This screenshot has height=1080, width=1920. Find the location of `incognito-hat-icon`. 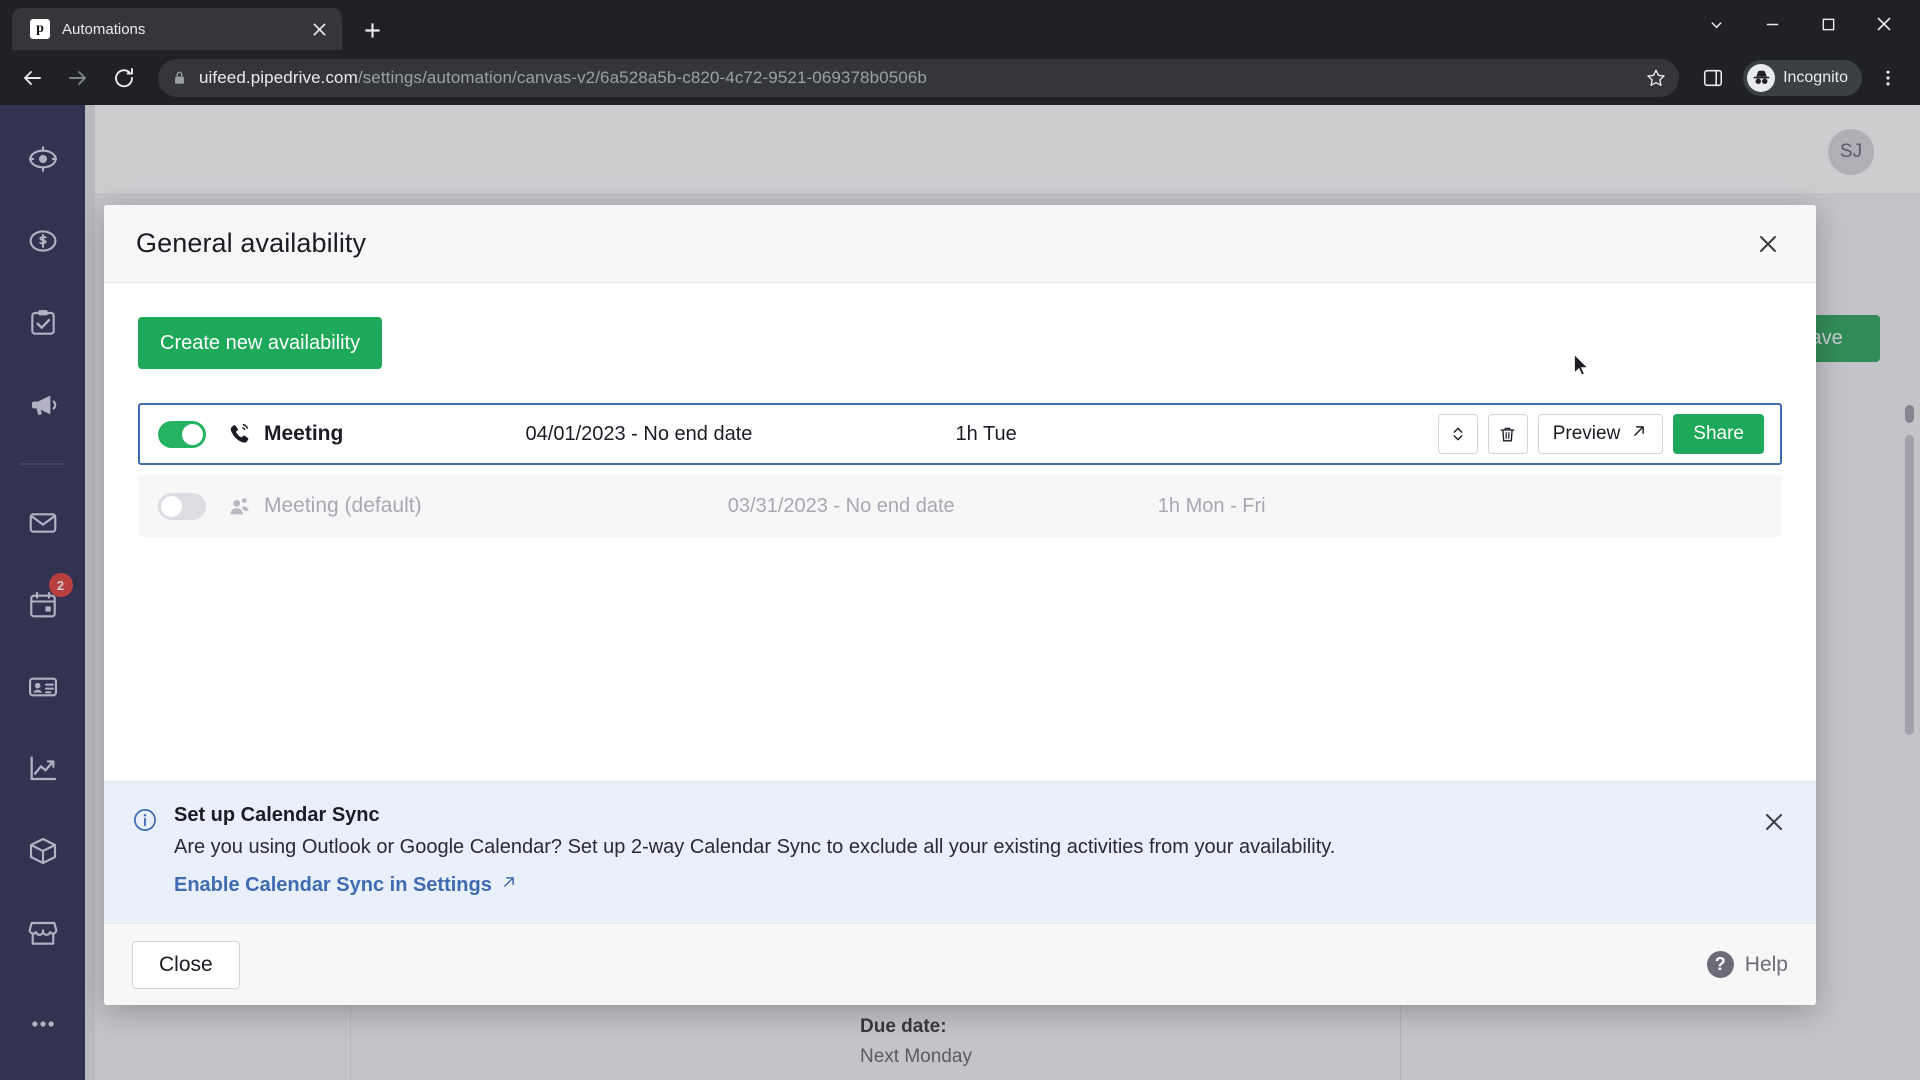

incognito-hat-icon is located at coordinates (1761, 77).